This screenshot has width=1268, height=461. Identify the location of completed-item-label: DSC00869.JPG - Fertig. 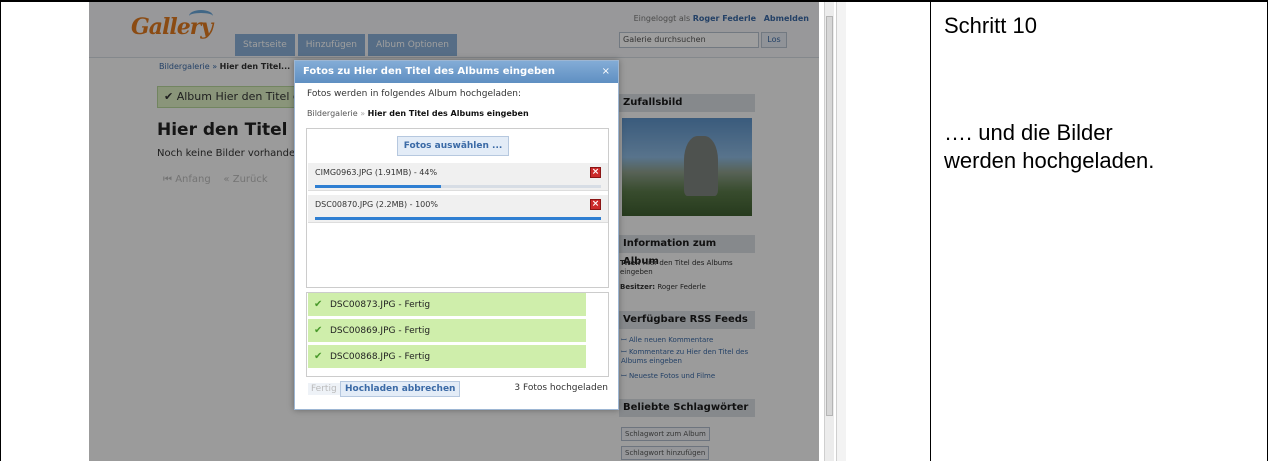
(380, 331).